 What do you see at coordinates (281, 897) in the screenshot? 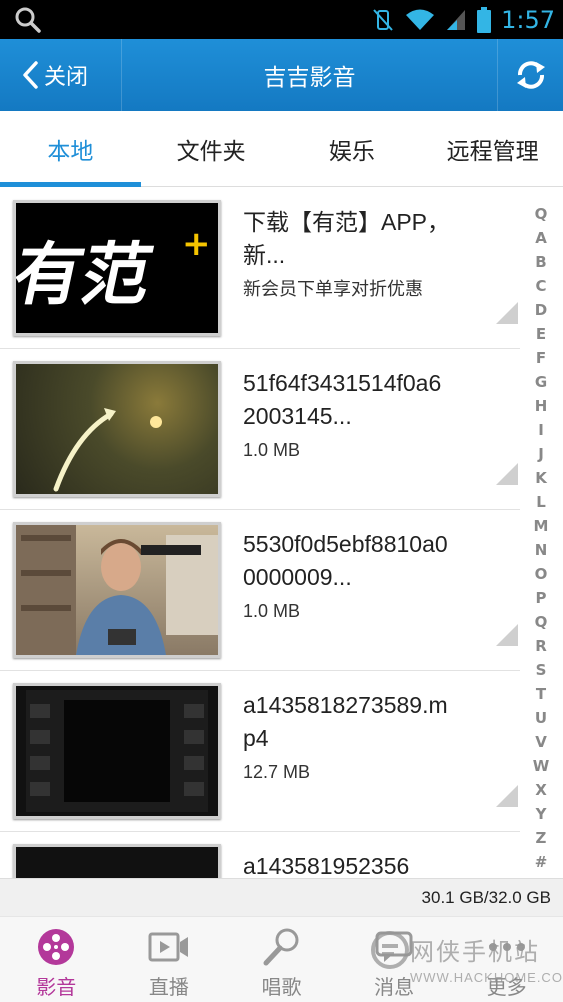
I see `storage-usage: 30.1 GB/32.0 GB` at bounding box center [281, 897].